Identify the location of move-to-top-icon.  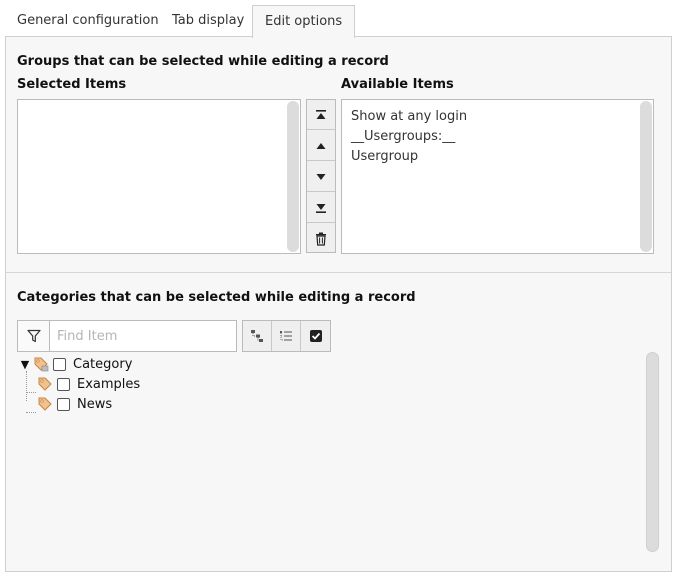
(321, 114).